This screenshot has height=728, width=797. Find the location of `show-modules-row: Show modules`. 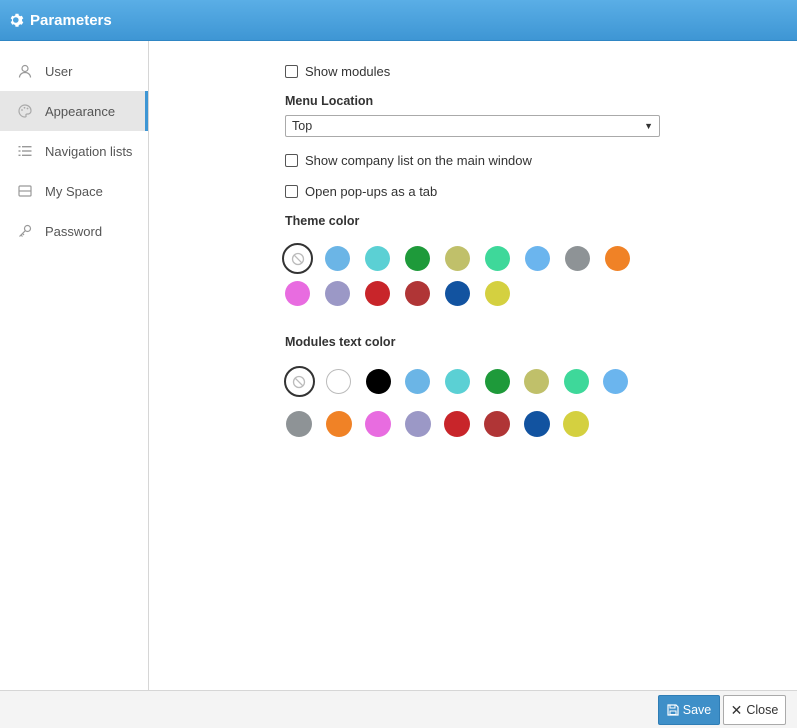

show-modules-row: Show modules is located at coordinates (337, 71).